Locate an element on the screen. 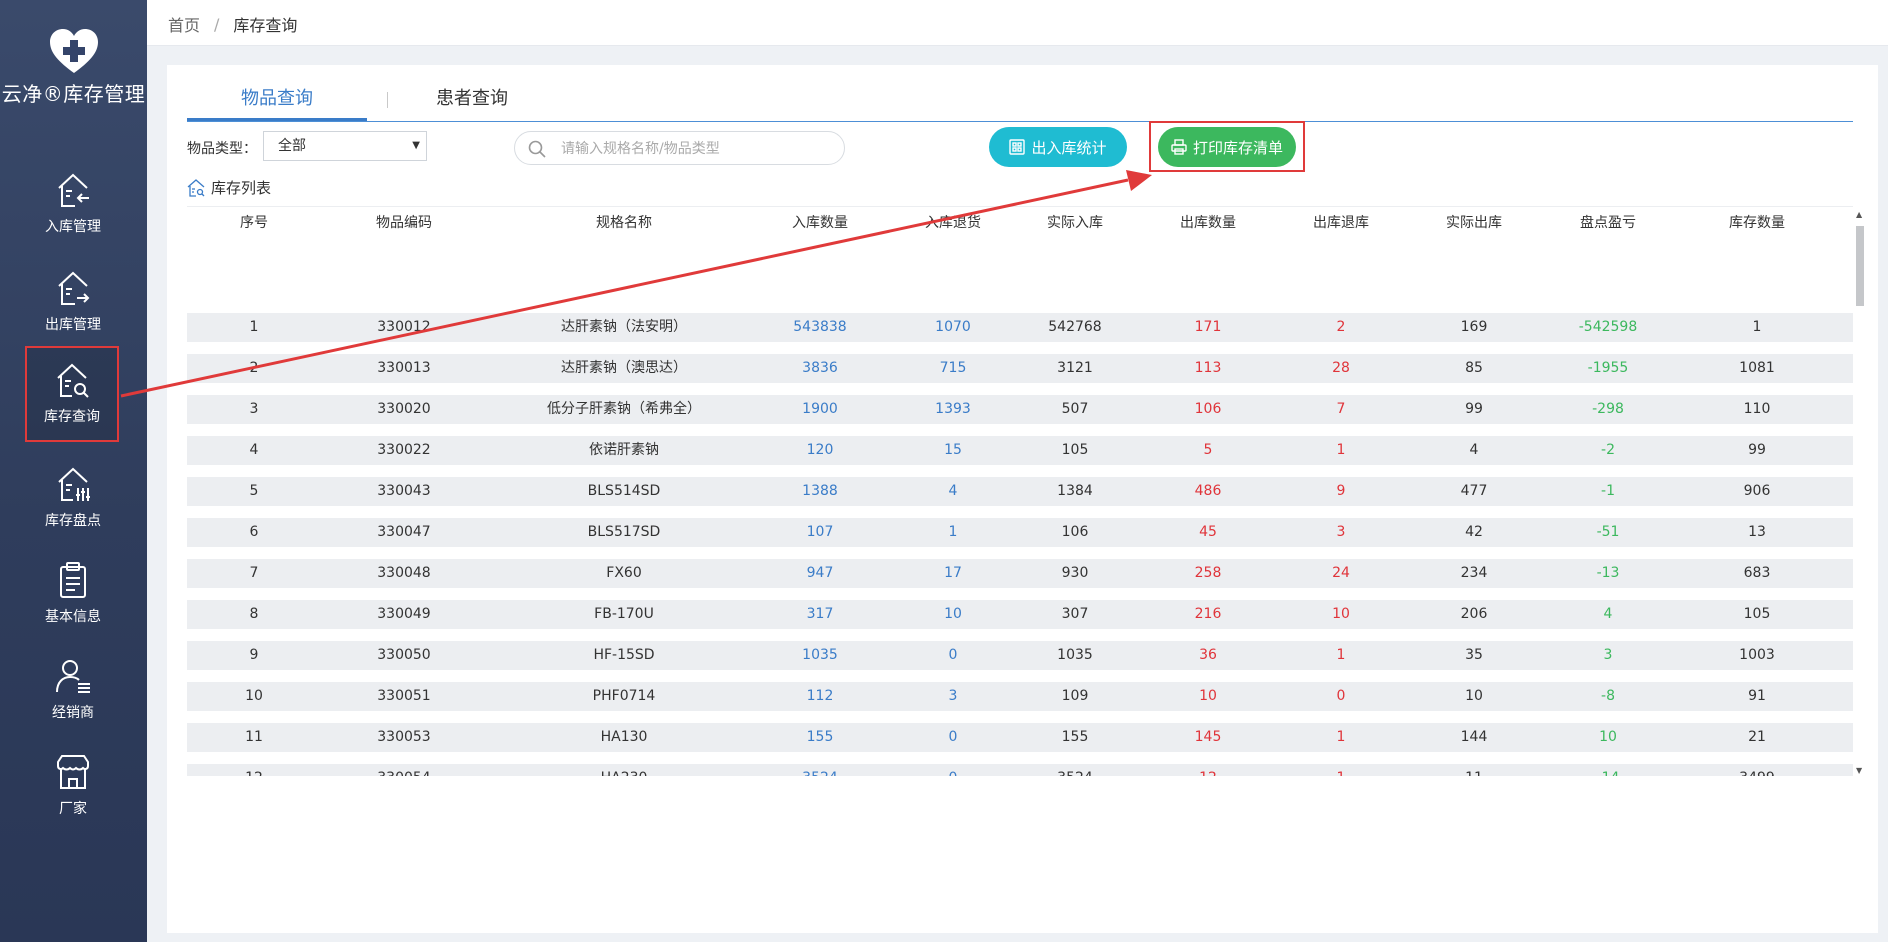 The image size is (1888, 942). table-row: 7 330048 FX60 947 17 930 258 24 234 -13 683 is located at coordinates (1020, 573).